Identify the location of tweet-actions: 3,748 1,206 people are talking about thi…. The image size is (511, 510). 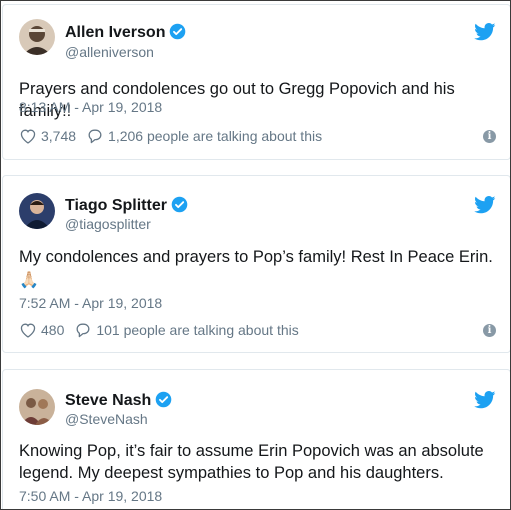
(170, 136).